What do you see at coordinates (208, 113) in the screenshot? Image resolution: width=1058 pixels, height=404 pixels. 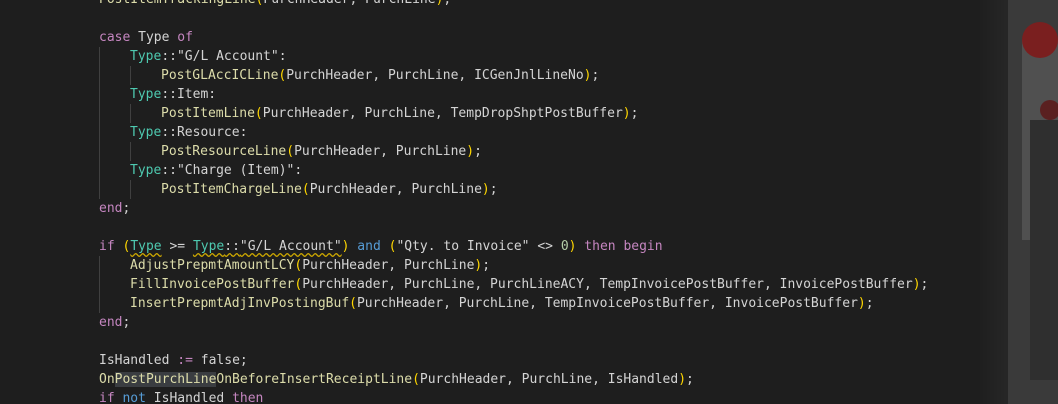 I see `code-token: PostItemLine` at bounding box center [208, 113].